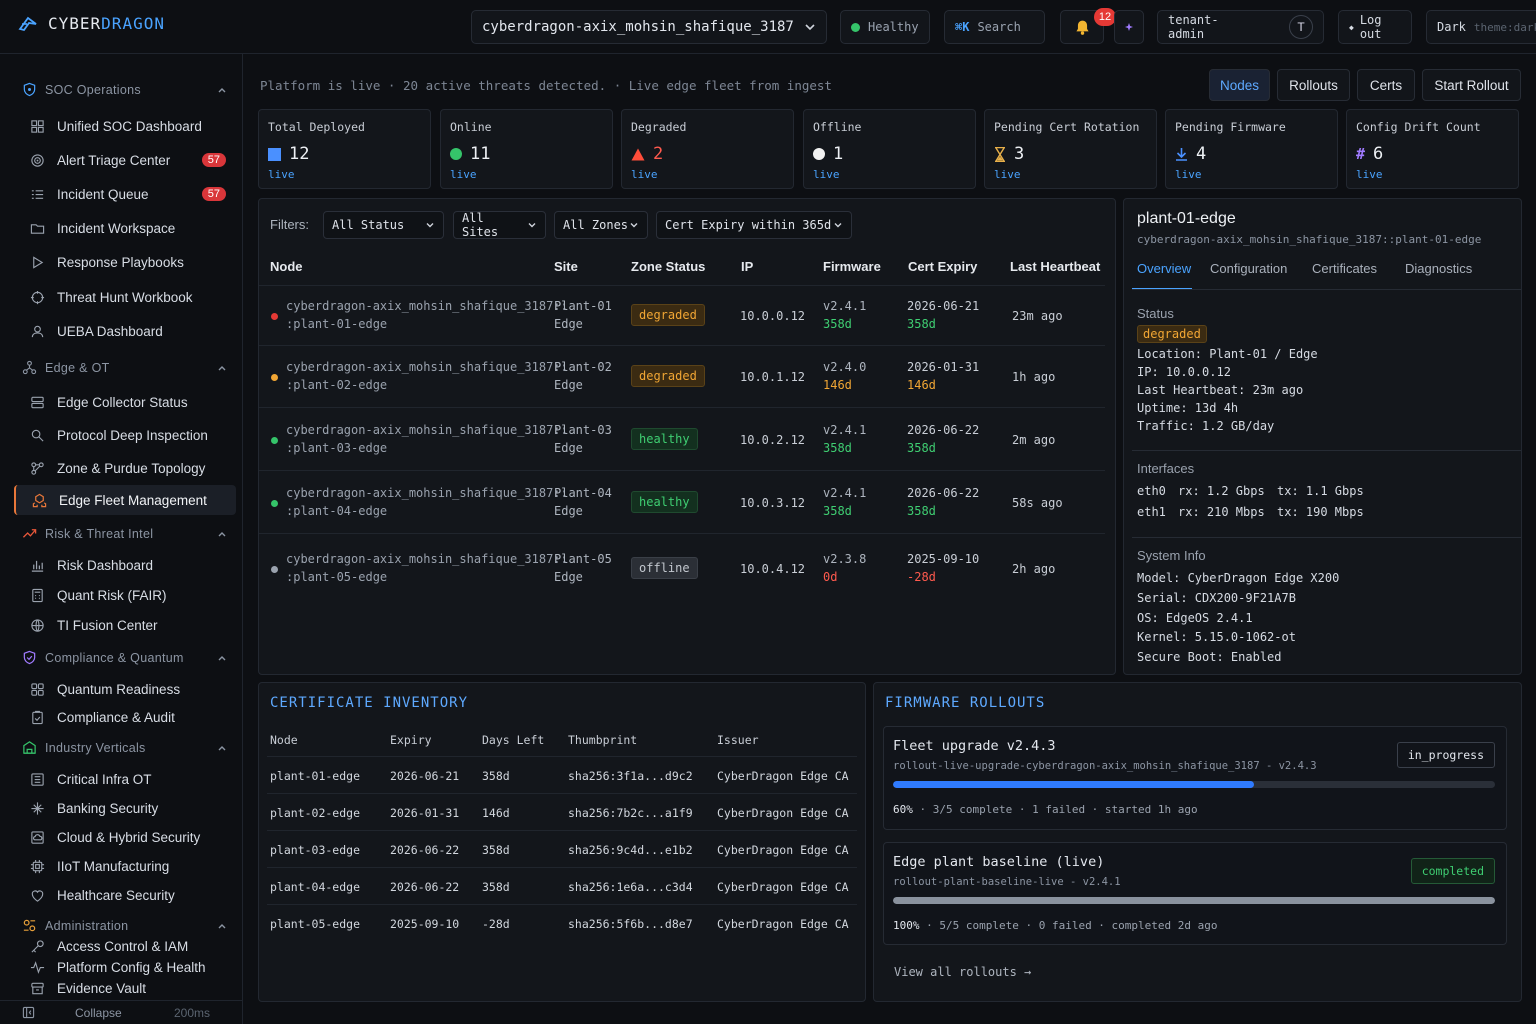 The width and height of the screenshot is (1536, 1024). What do you see at coordinates (411, 740) in the screenshot?
I see `cert-col-expiry: Expiry` at bounding box center [411, 740].